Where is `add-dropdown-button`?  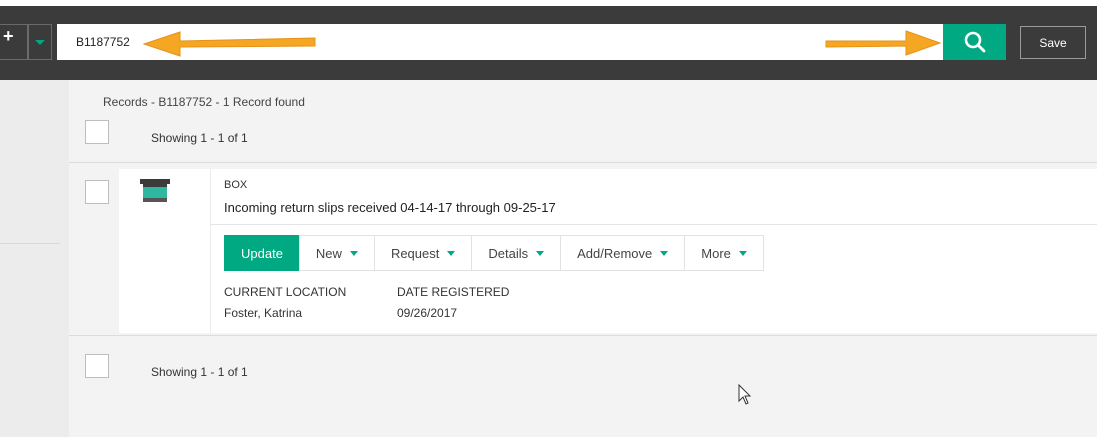
add-dropdown-button is located at coordinates (40, 42).